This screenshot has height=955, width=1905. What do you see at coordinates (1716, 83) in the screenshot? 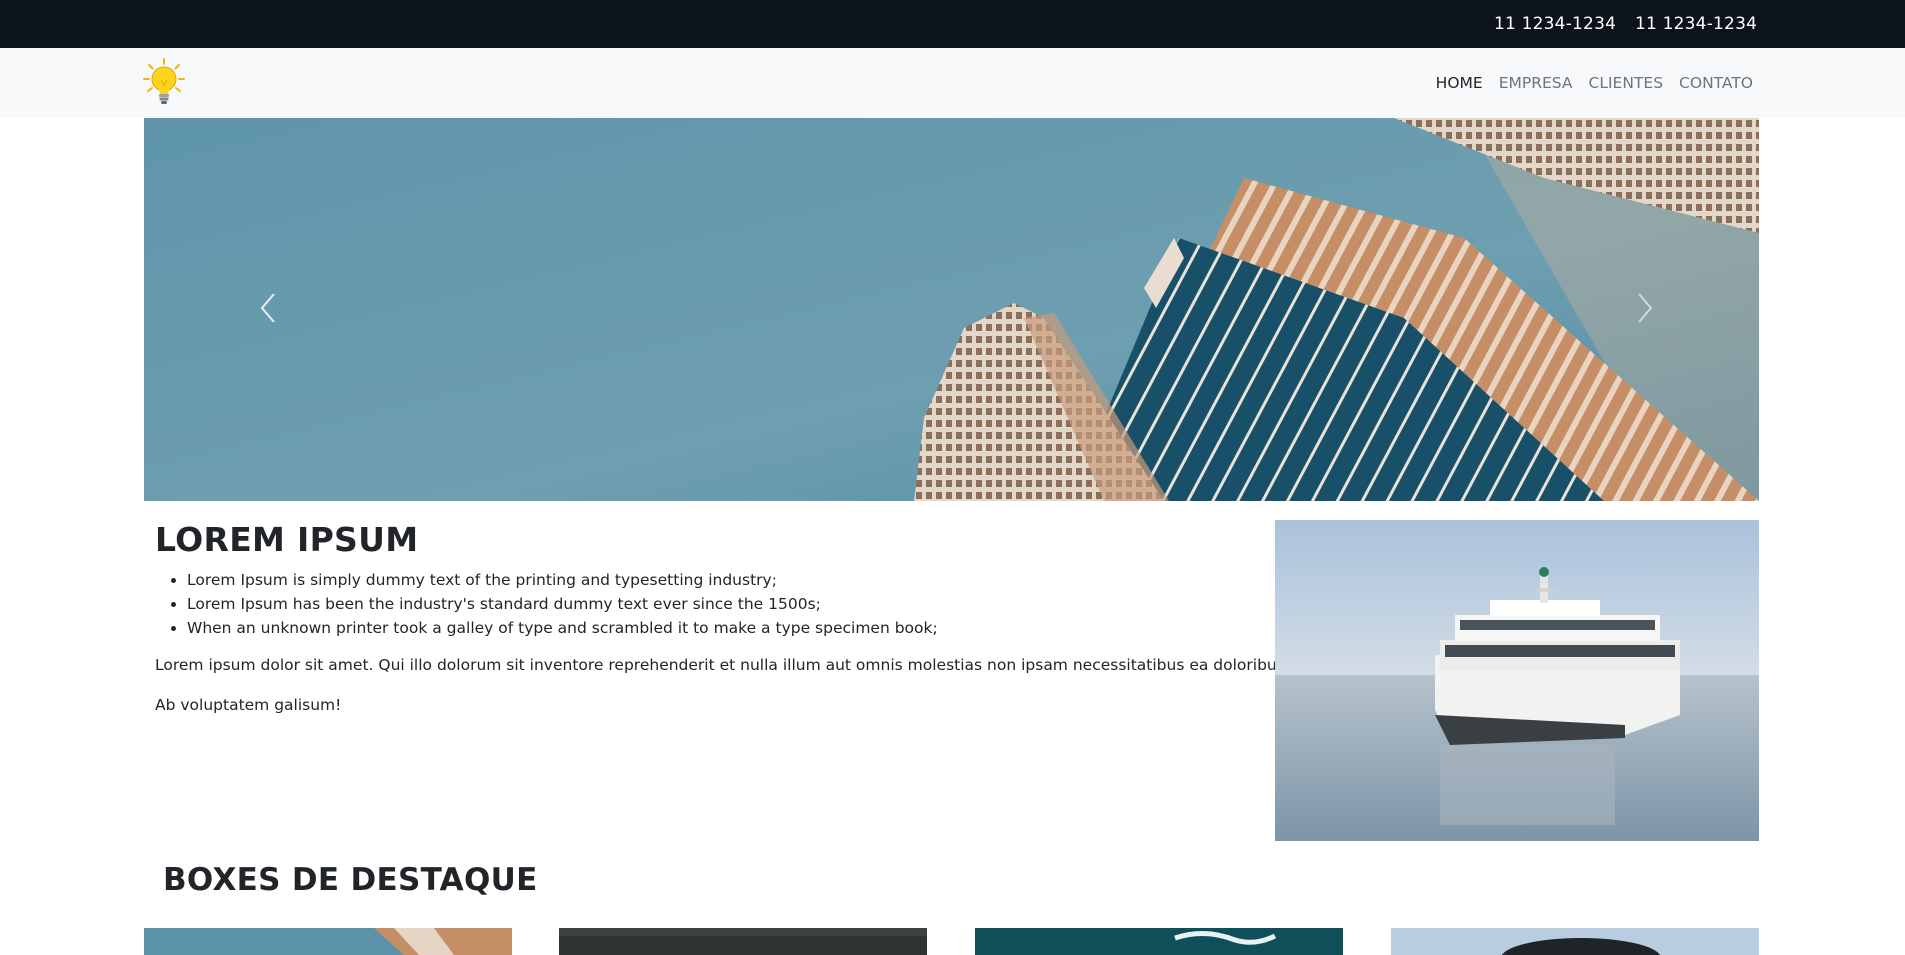
I see `nav-item-contato: CONTATO` at bounding box center [1716, 83].